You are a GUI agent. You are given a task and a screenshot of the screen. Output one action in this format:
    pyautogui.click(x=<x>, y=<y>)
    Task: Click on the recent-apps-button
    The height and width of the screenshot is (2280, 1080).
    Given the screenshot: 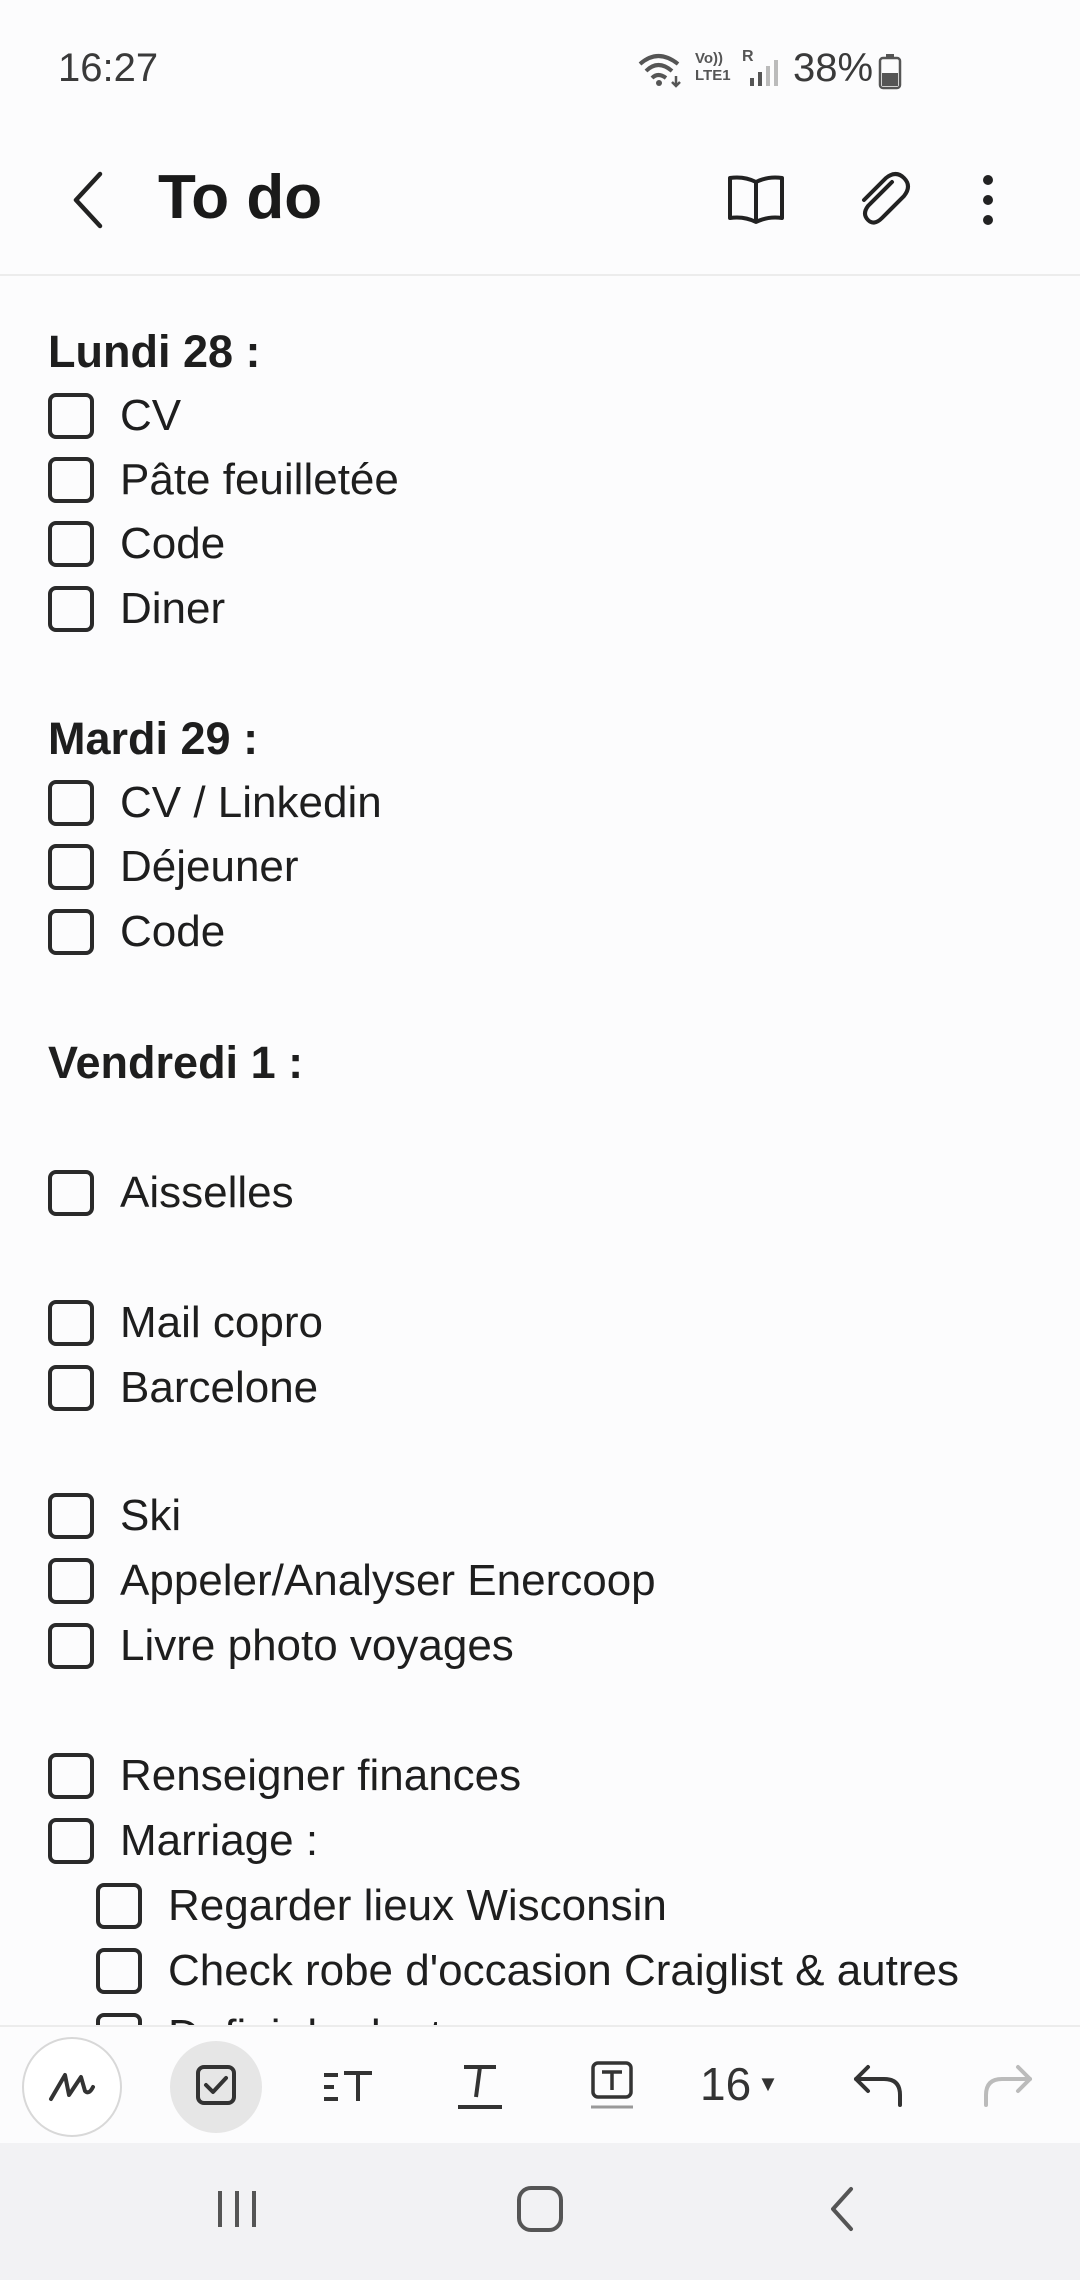 What is the action you would take?
    pyautogui.click(x=237, y=2211)
    